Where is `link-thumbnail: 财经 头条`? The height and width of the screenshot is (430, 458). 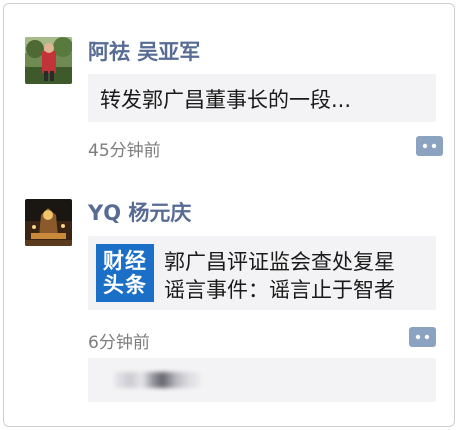
link-thumbnail: 财经 头条 is located at coordinates (125, 273).